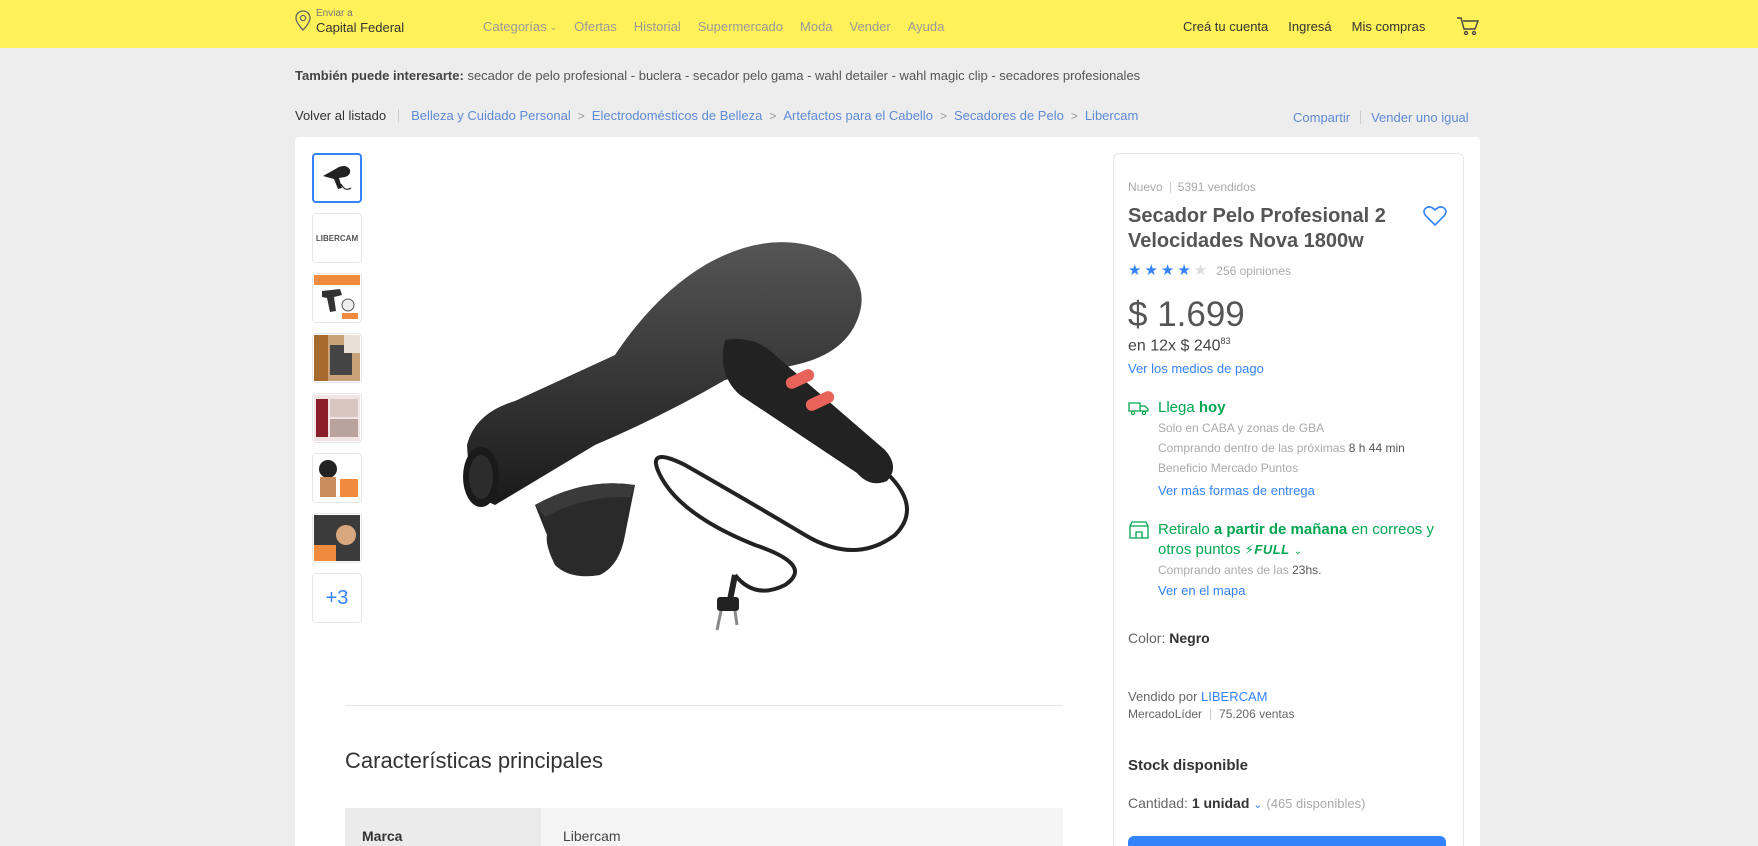 This screenshot has height=846, width=1758. Describe the element at coordinates (1223, 570) in the screenshot. I see `pickup-note-label: Comprando antes de las` at that location.